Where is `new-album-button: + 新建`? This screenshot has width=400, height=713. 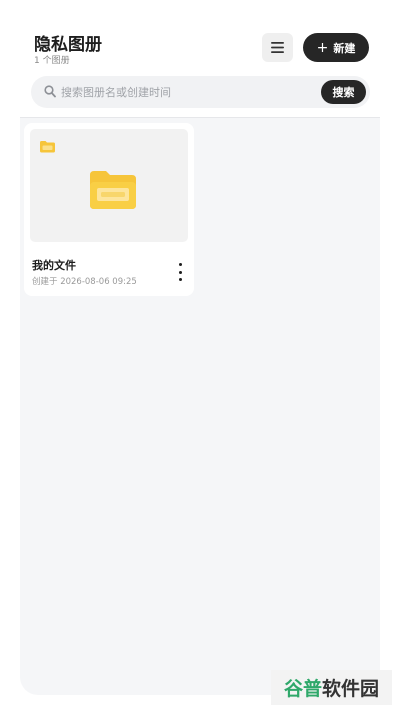 new-album-button: + 新建 is located at coordinates (336, 47).